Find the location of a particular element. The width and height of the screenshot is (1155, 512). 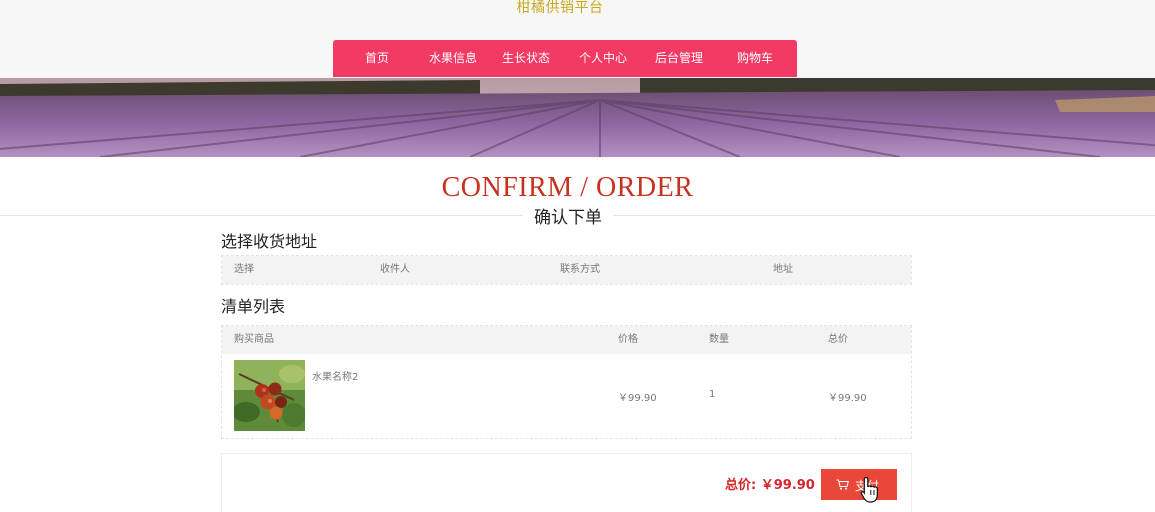

col-price: 价格 is located at coordinates (628, 339).